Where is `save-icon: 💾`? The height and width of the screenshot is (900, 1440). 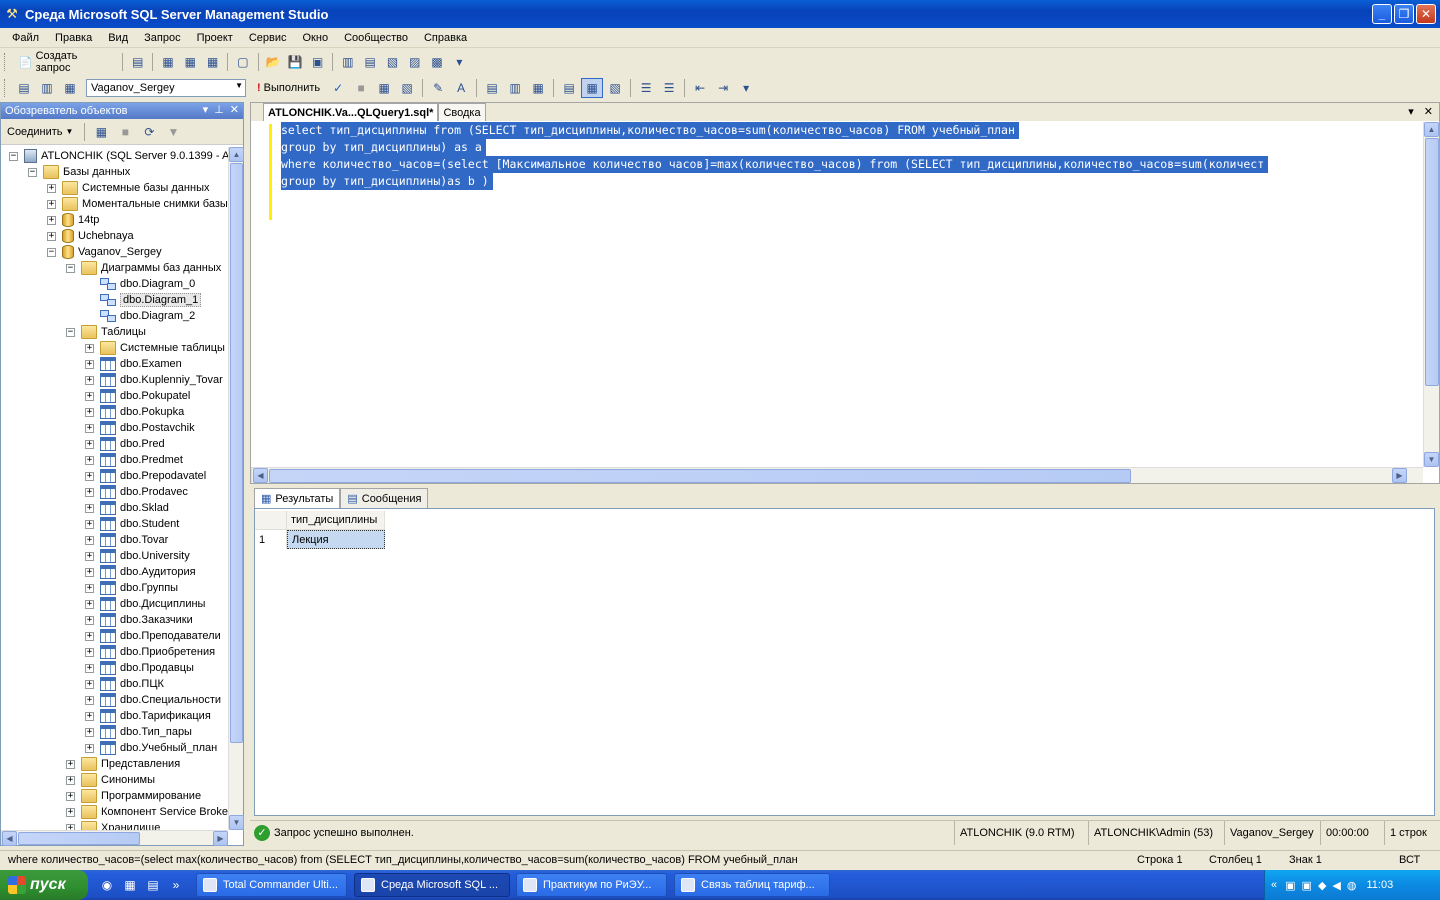
save-icon: 💾 is located at coordinates (295, 62).